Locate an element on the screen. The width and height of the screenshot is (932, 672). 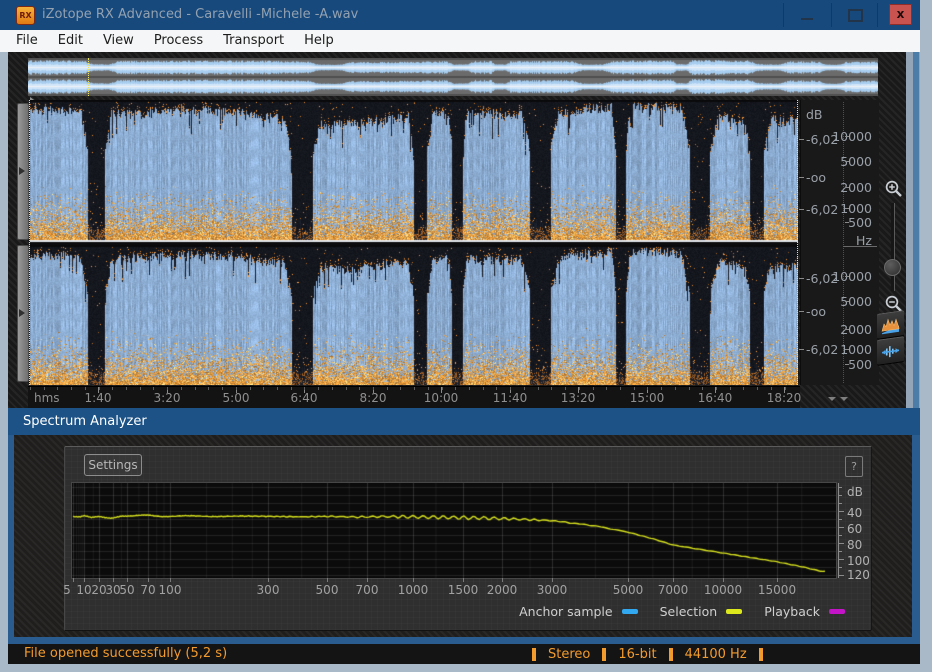
spectrogram-view-button is located at coordinates (890, 325).